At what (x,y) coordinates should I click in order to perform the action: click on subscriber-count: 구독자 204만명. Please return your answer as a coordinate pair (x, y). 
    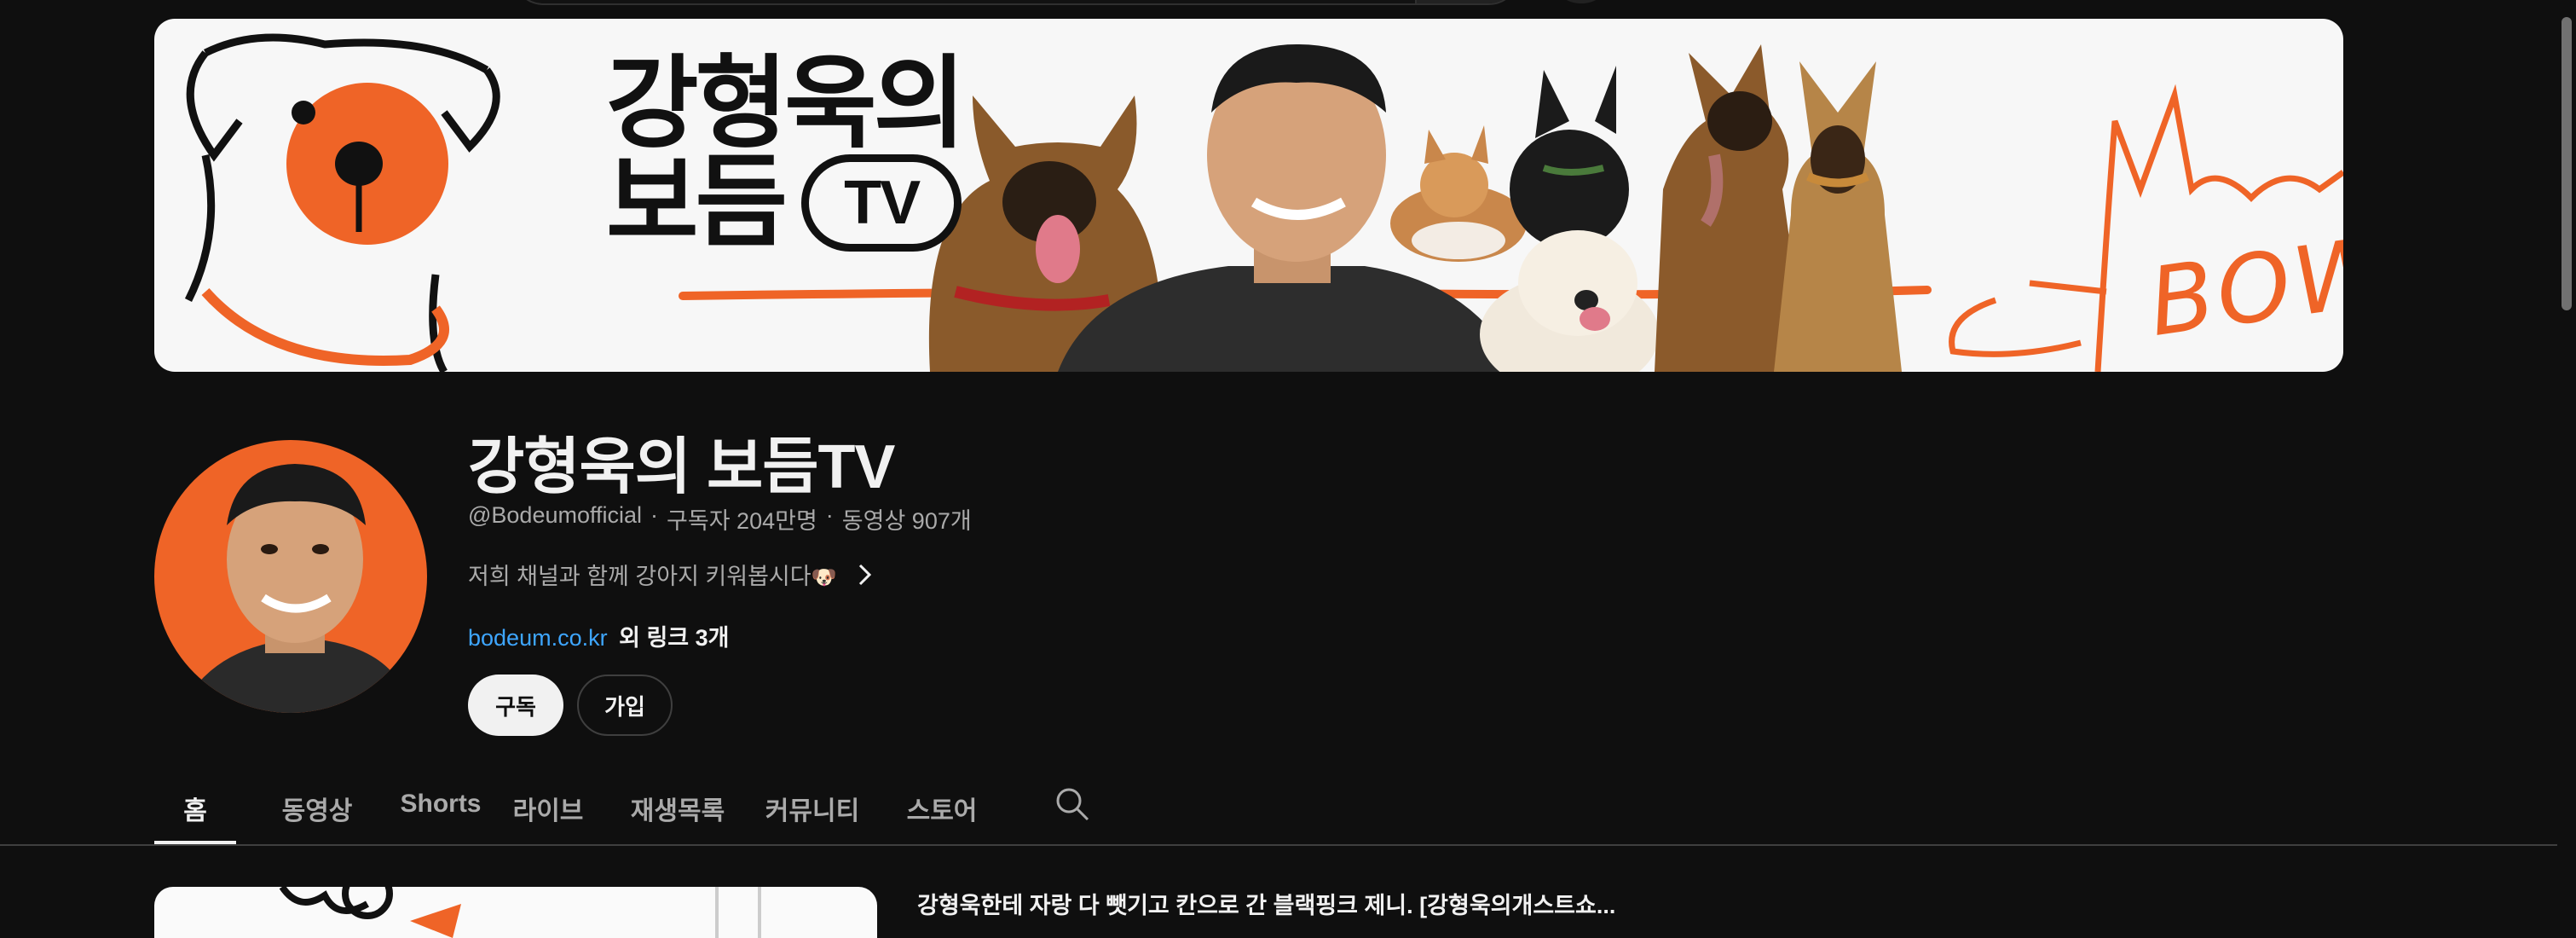
    Looking at the image, I should click on (742, 521).